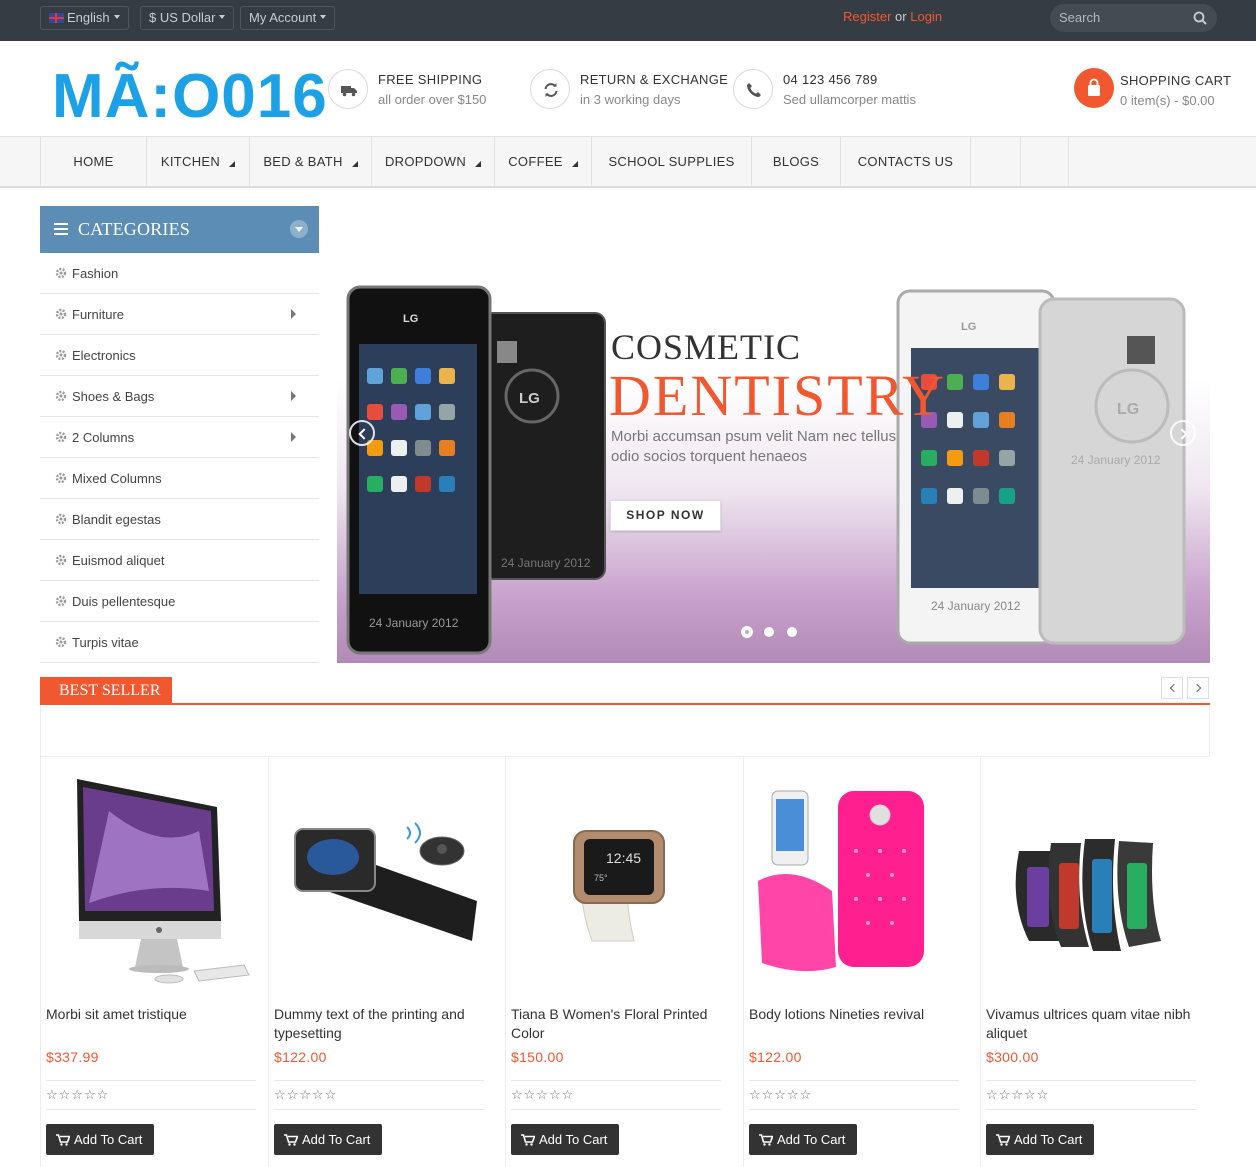  I want to click on product-image-phone-case, so click(862, 882).